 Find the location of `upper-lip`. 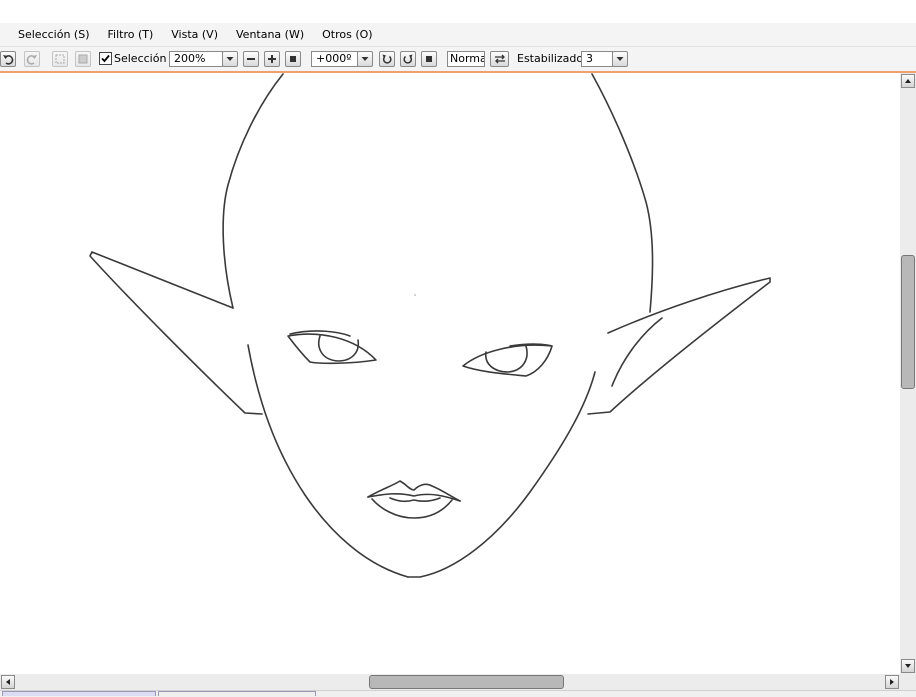

upper-lip is located at coordinates (414, 491).